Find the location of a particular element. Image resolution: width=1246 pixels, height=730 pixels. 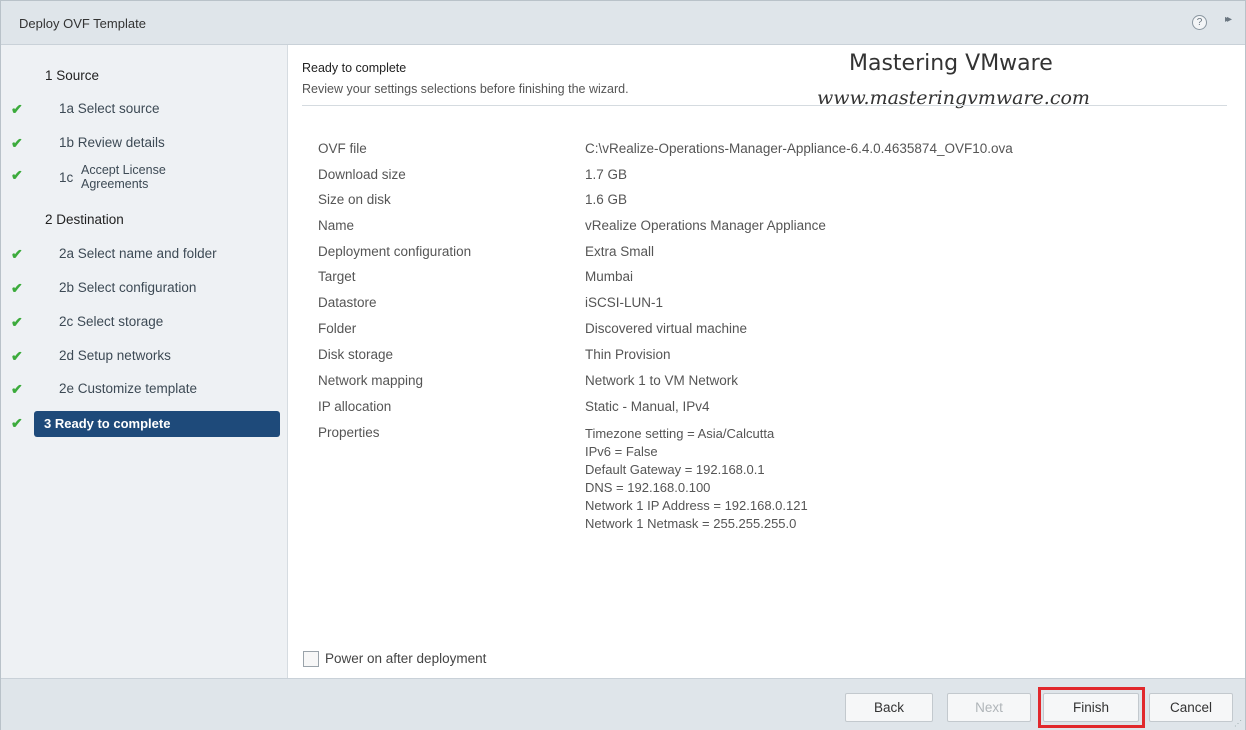

next-button: Next is located at coordinates (989, 707).